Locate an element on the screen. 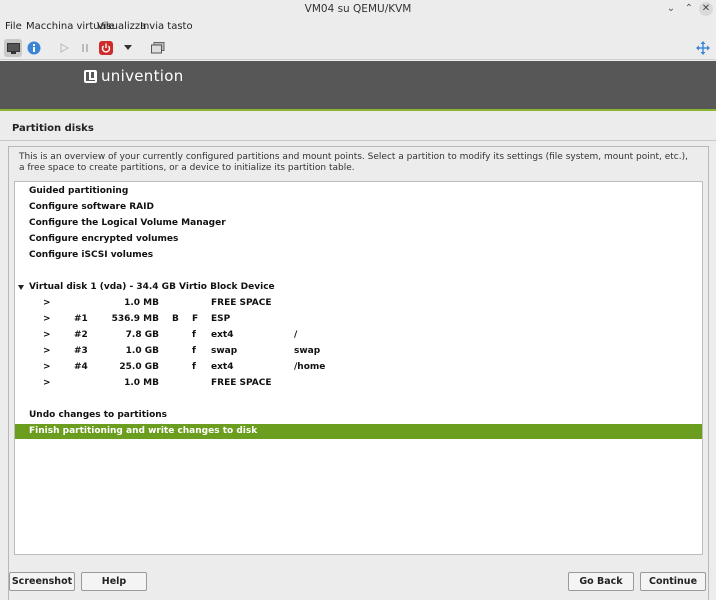 The height and width of the screenshot is (600, 716). partition-number: #2 is located at coordinates (81, 335).